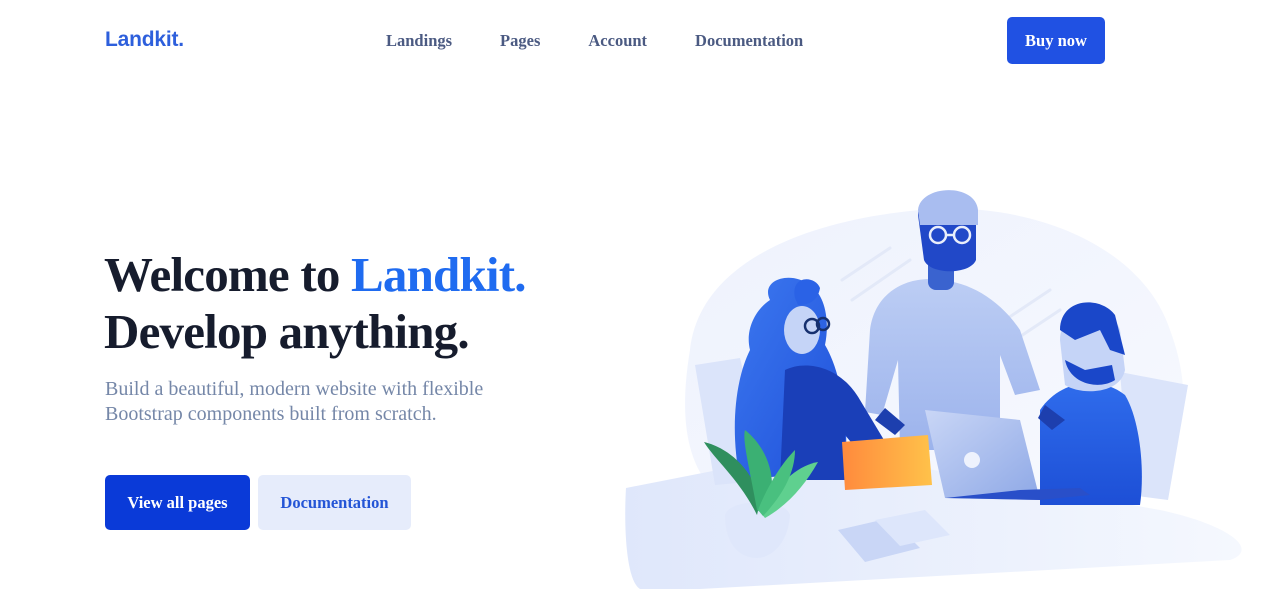  Describe the element at coordinates (334, 502) in the screenshot. I see `documentation-button: Documentation` at that location.